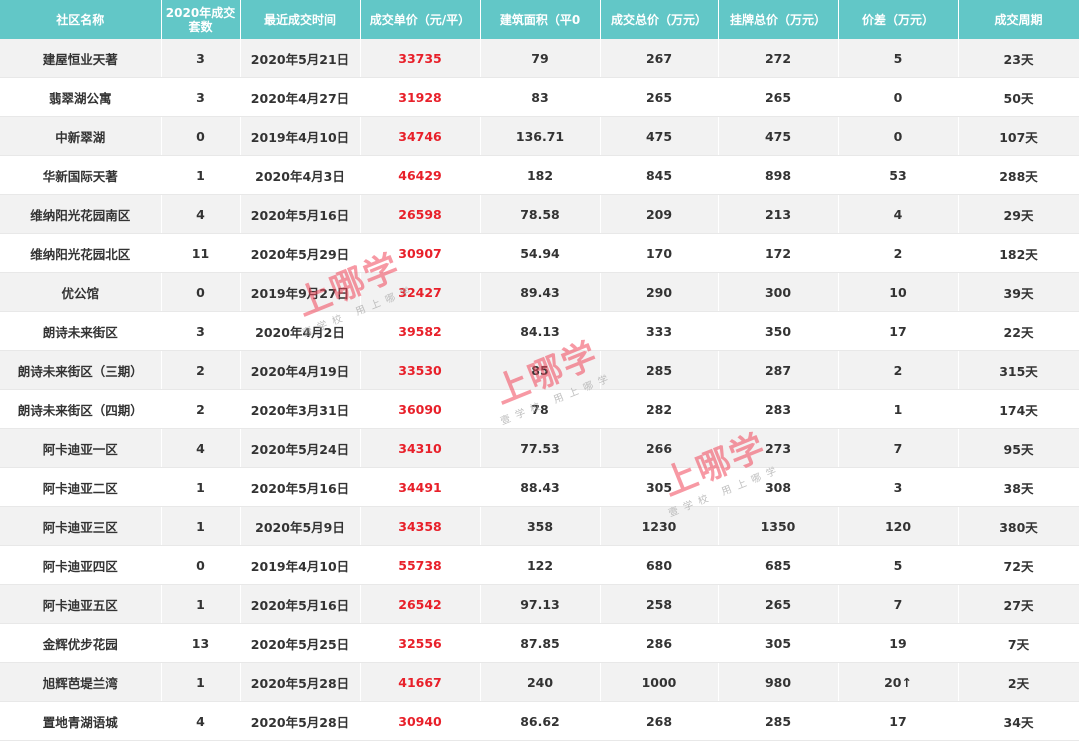 The width and height of the screenshot is (1079, 741). Describe the element at coordinates (201, 19) in the screenshot. I see `column-header-deal-count-2020: 2020年成交 套数` at that location.